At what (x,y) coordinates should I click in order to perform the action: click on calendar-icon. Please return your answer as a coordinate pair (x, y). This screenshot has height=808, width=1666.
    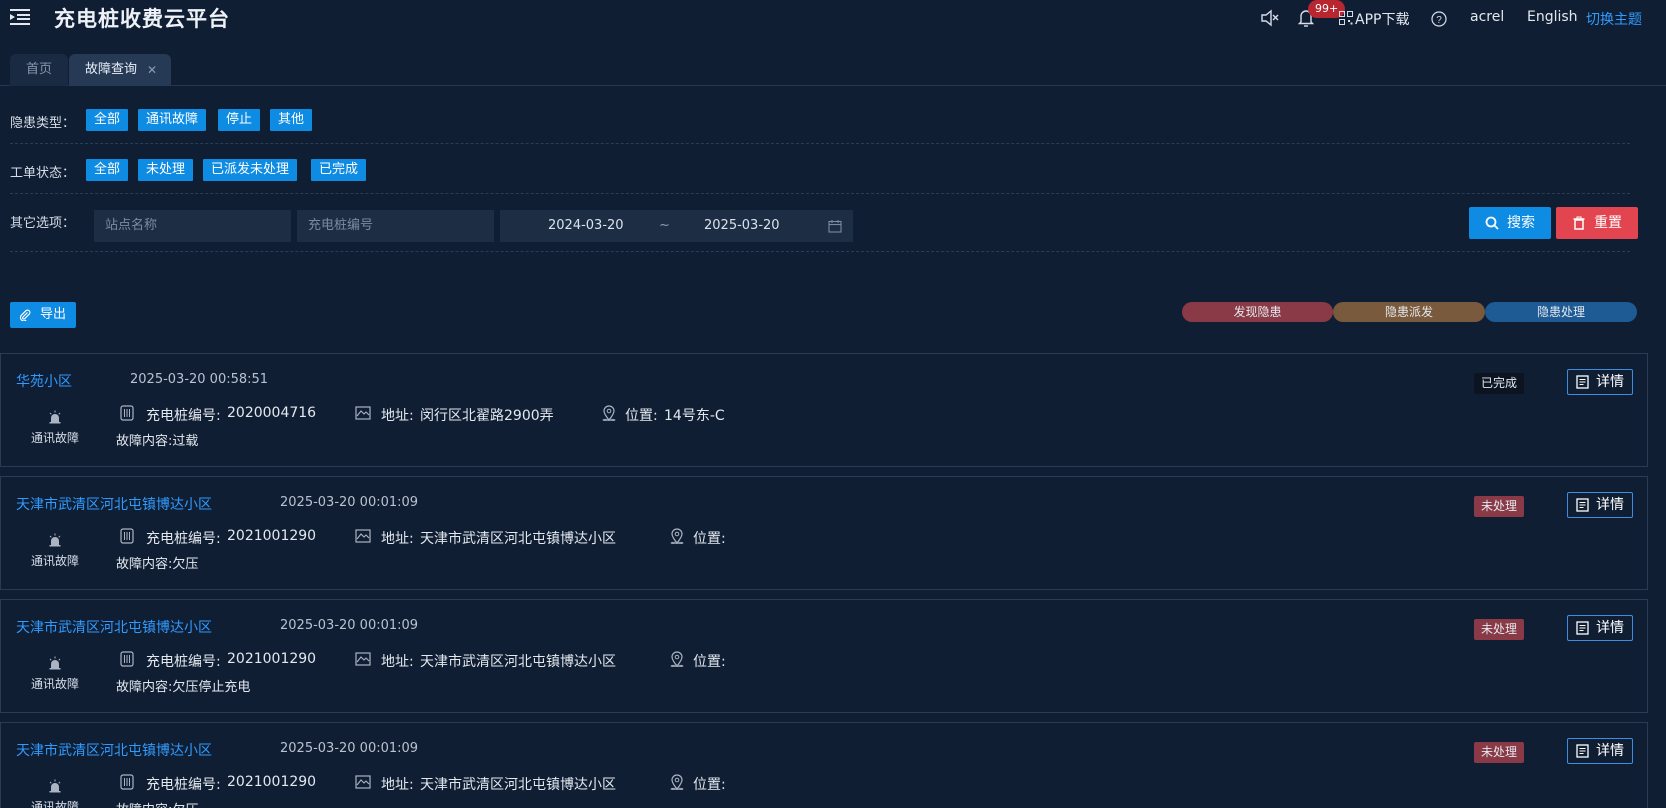
    Looking at the image, I should click on (835, 226).